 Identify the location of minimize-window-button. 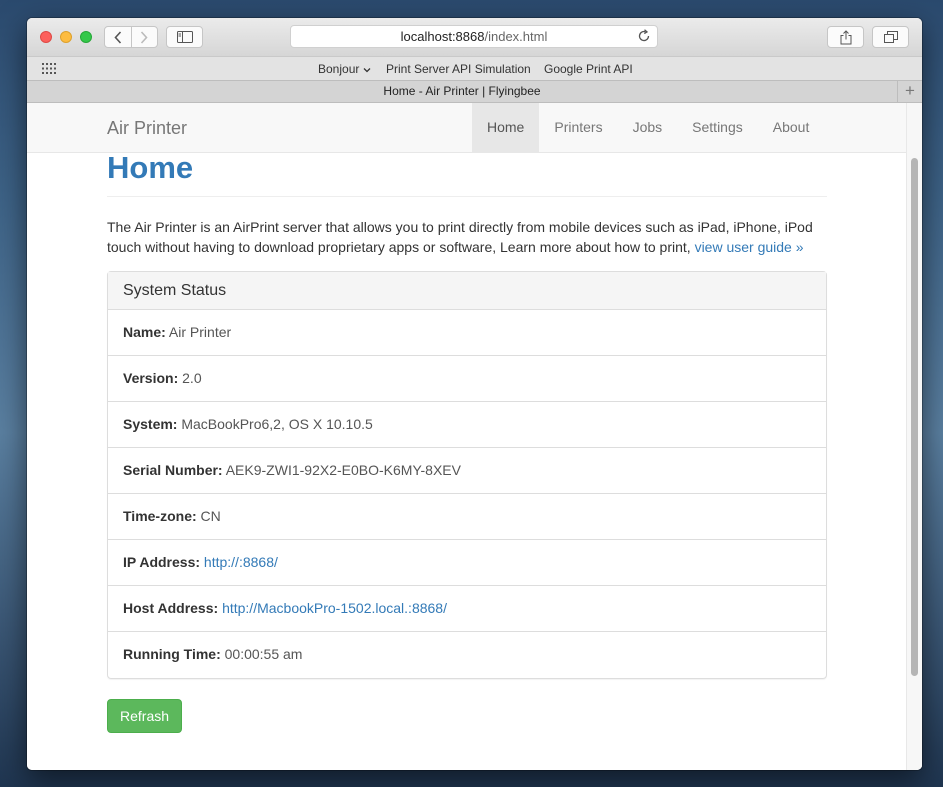
(66, 37).